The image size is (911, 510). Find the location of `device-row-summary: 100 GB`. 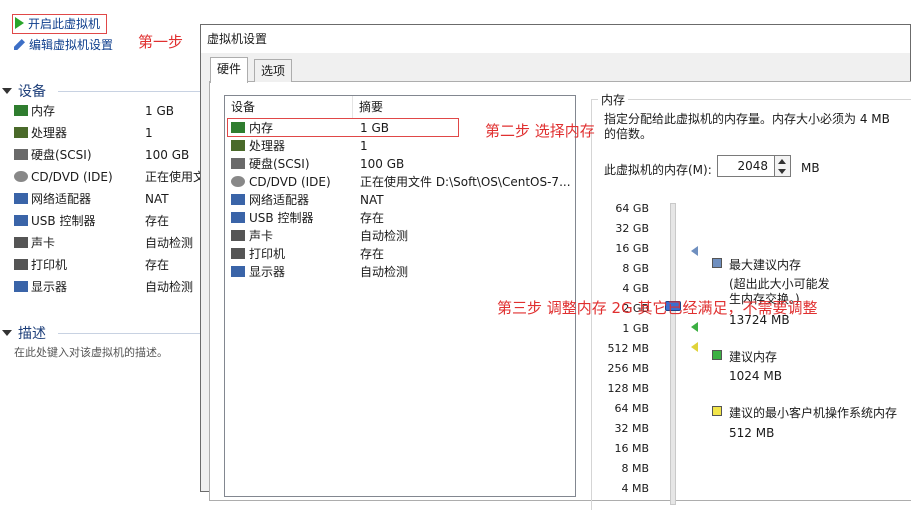

device-row-summary: 100 GB is located at coordinates (382, 164).